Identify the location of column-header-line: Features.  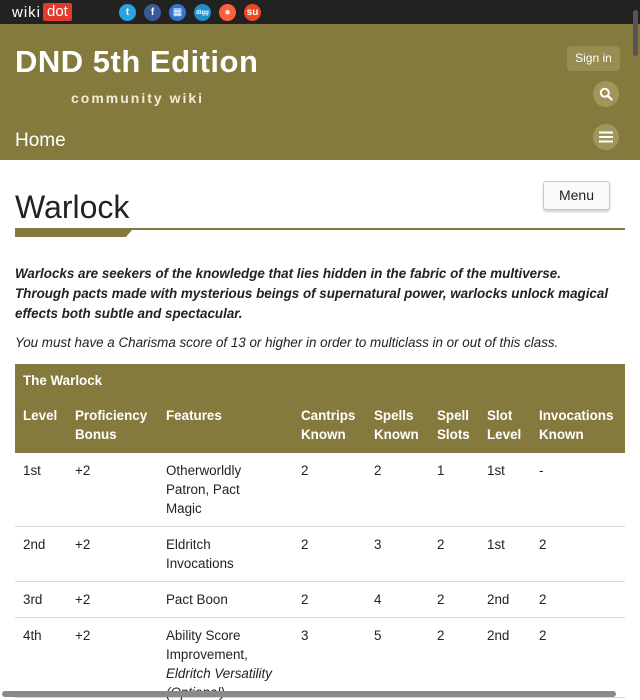
(194, 415).